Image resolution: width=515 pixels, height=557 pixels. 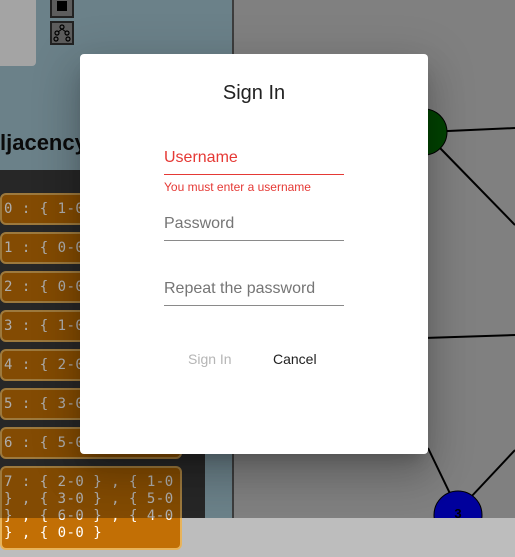 What do you see at coordinates (254, 174) in the screenshot?
I see `username-underline` at bounding box center [254, 174].